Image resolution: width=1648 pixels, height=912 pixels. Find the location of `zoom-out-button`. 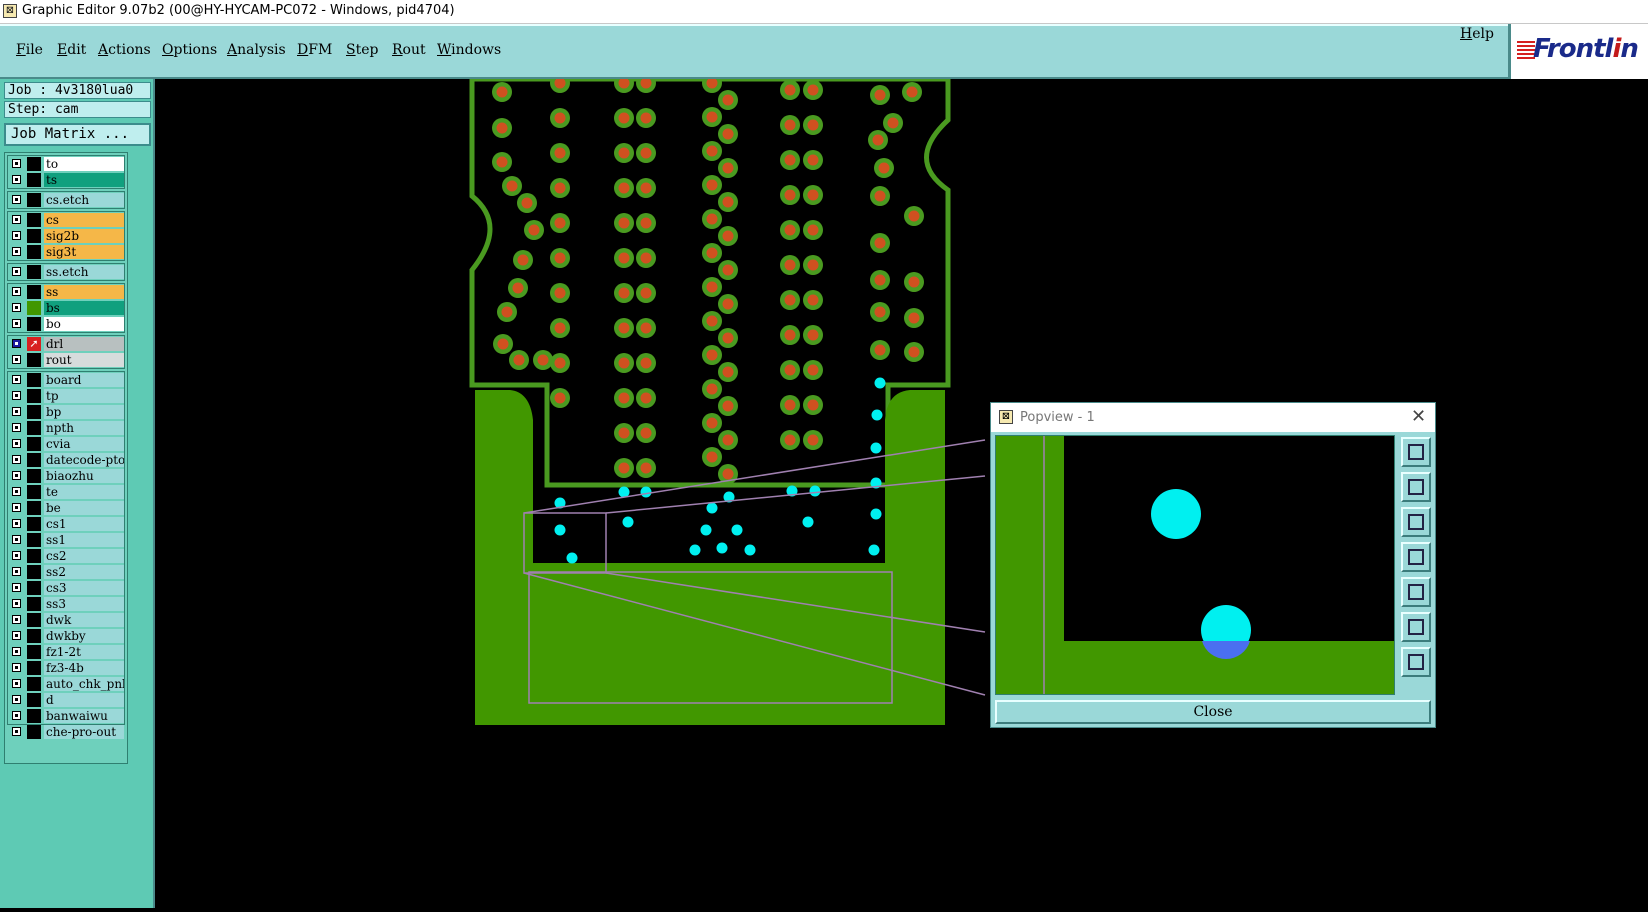

zoom-out-button is located at coordinates (1416, 662).